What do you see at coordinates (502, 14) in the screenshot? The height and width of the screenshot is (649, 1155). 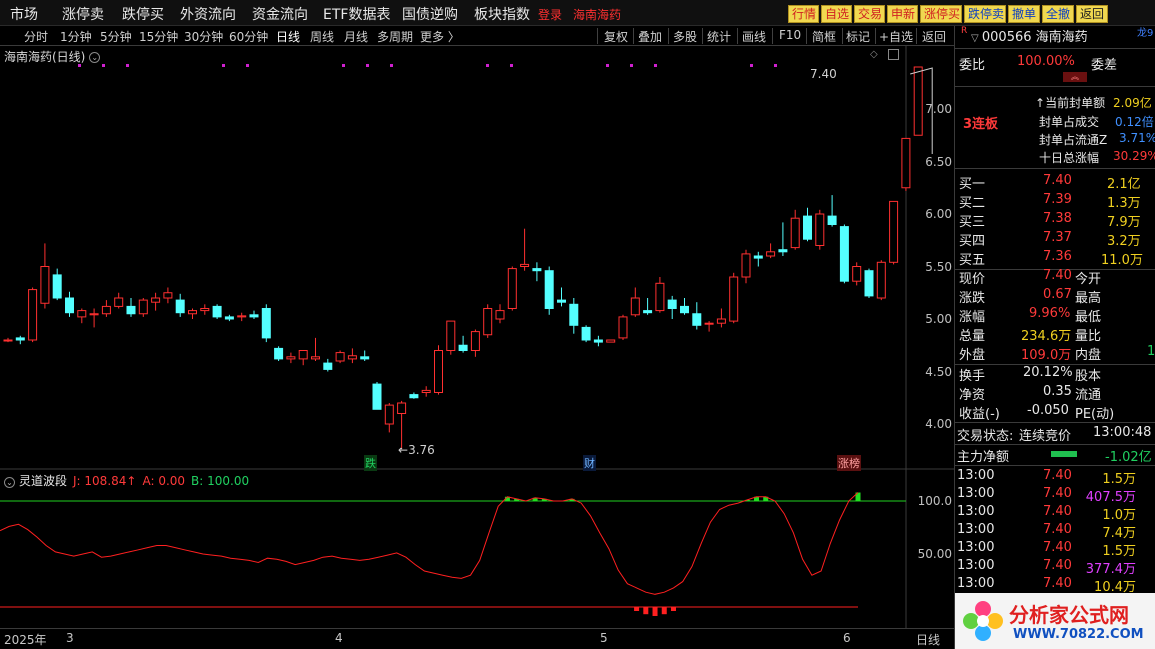 I see `menu-sector-index: 板块指数` at bounding box center [502, 14].